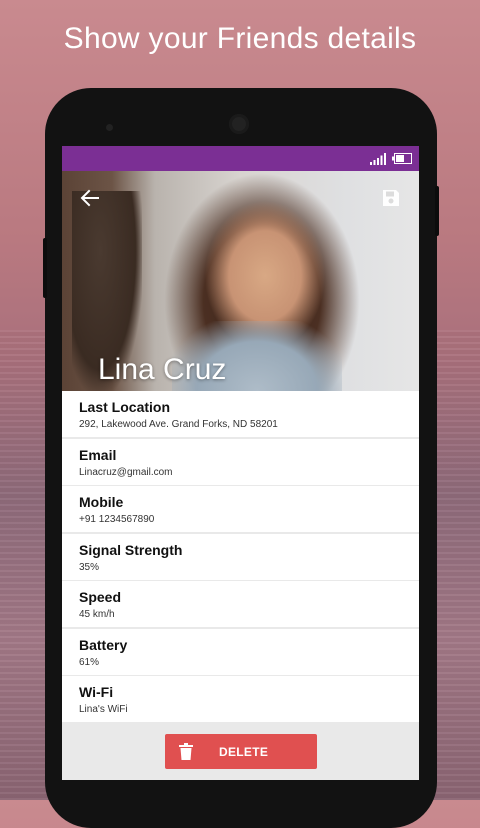 The width and height of the screenshot is (480, 828). I want to click on detail-value: 61%, so click(89, 662).